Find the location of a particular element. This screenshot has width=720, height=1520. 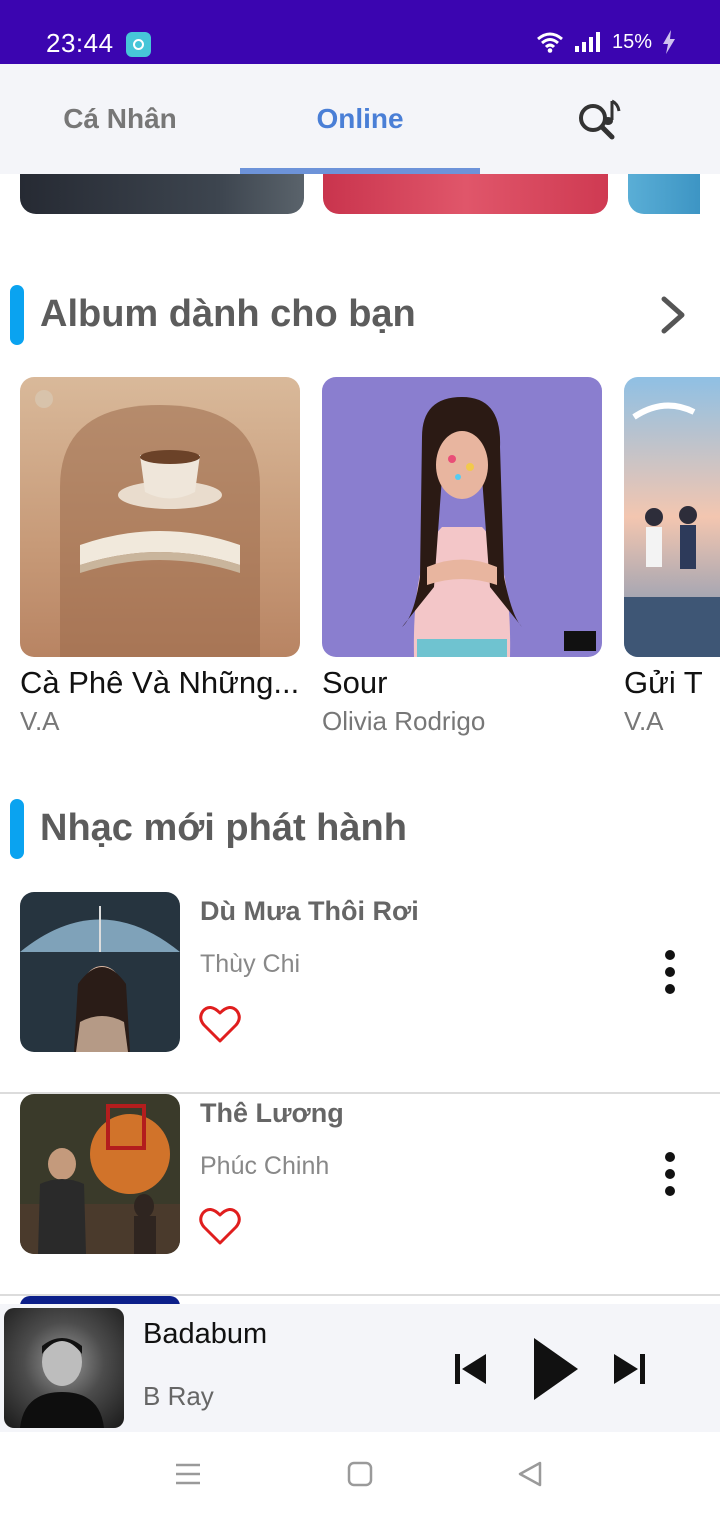

top-tab-bar: Cá Nhân Online is located at coordinates (360, 119).